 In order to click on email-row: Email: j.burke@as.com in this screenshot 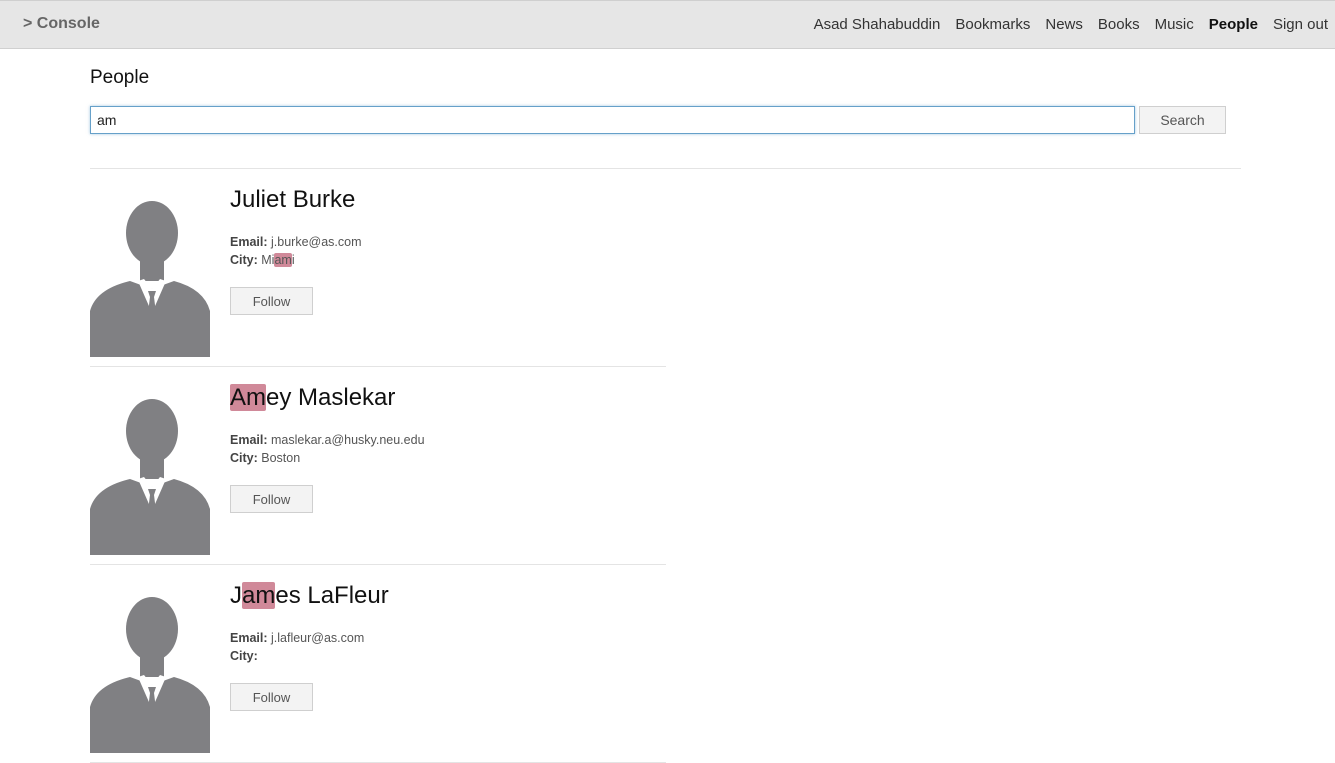, I will do `click(296, 242)`.